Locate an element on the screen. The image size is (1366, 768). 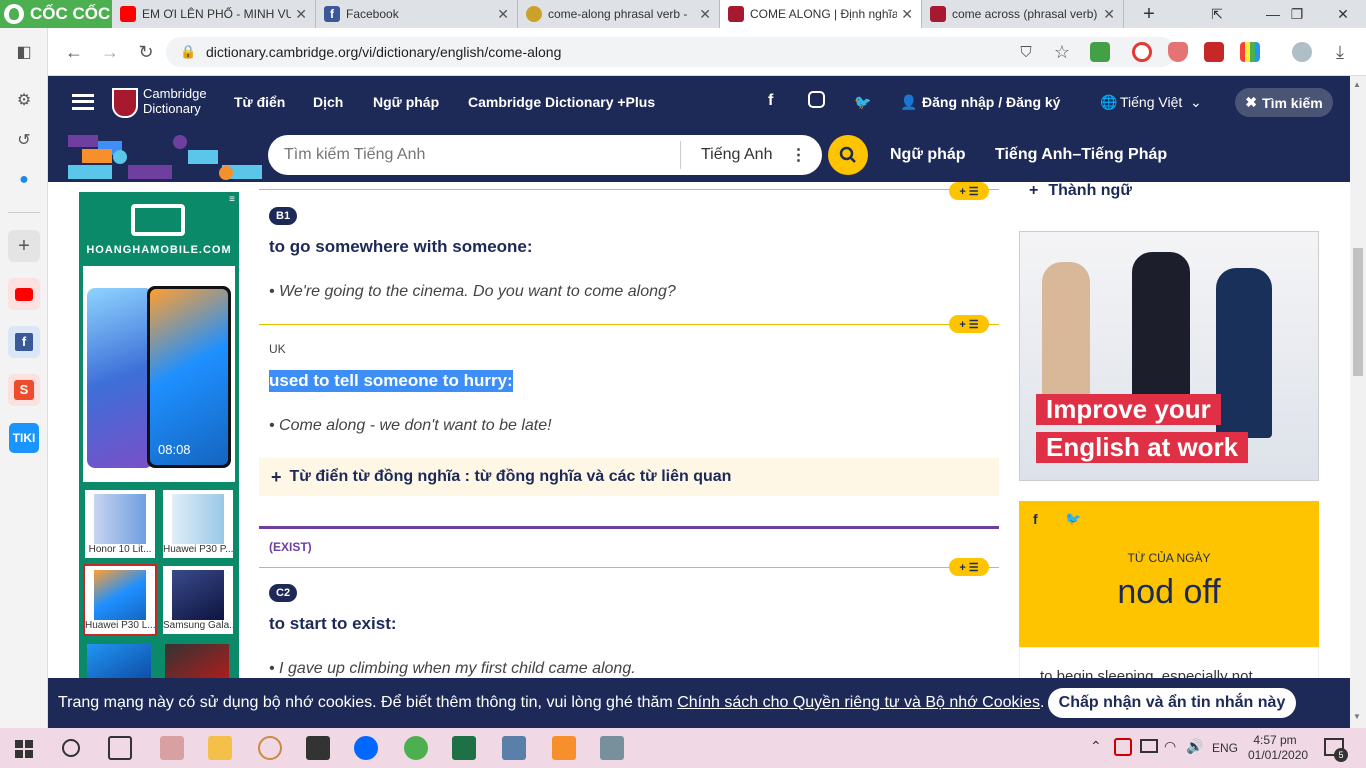
tab-facebook: f Facebook ✕ is located at coordinates (417, 14).